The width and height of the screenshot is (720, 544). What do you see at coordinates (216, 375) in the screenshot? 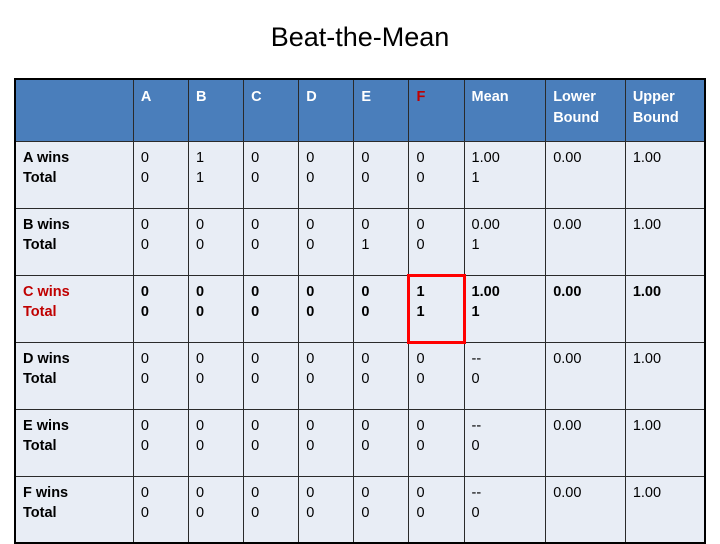
I see `cell-d-b: 00` at bounding box center [216, 375].